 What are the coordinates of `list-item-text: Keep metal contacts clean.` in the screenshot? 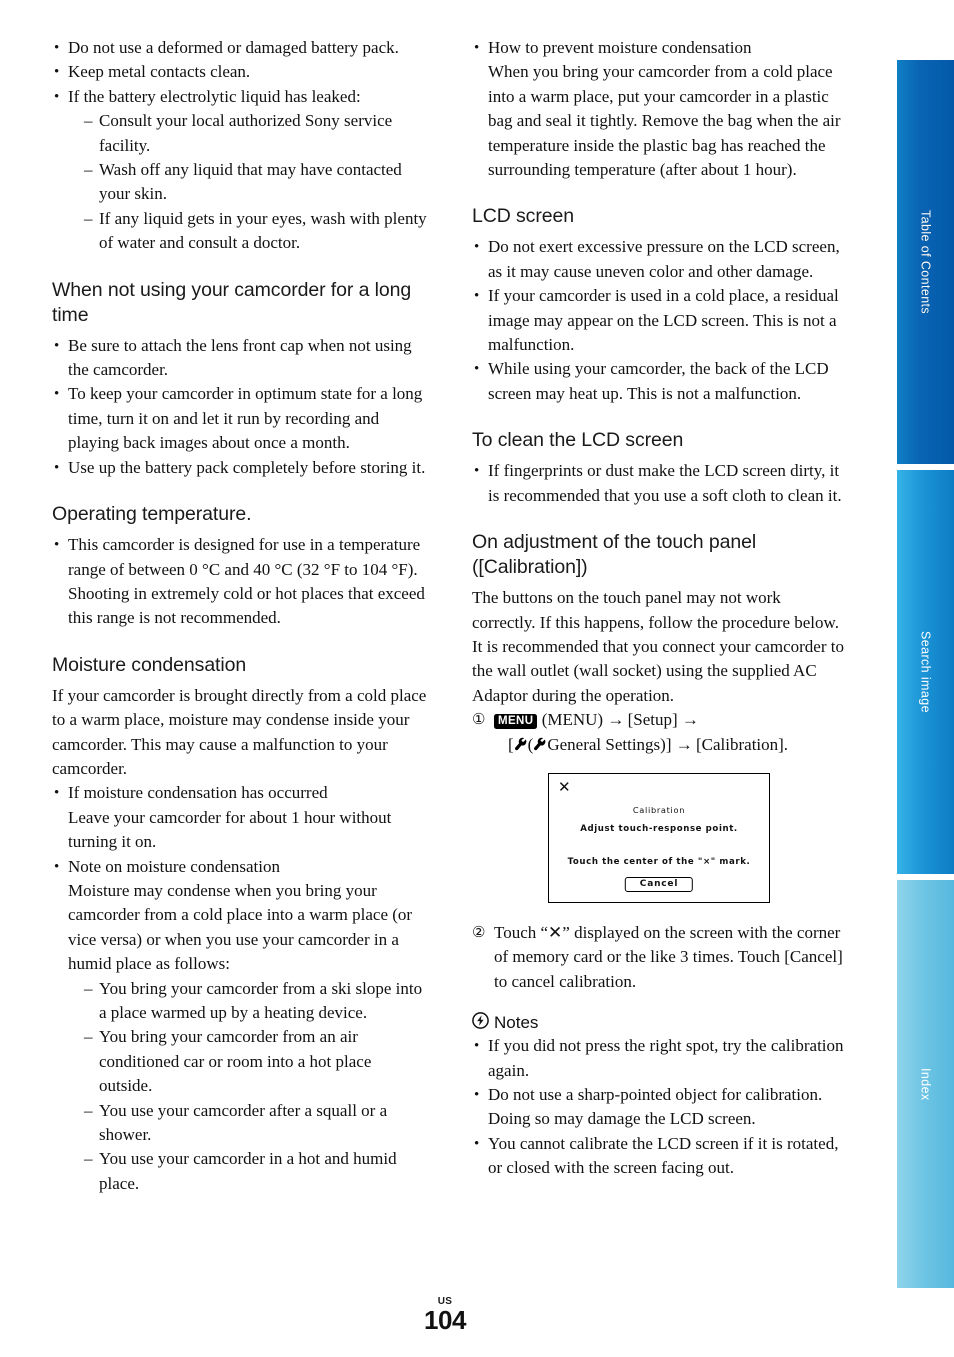 It's located at (159, 72).